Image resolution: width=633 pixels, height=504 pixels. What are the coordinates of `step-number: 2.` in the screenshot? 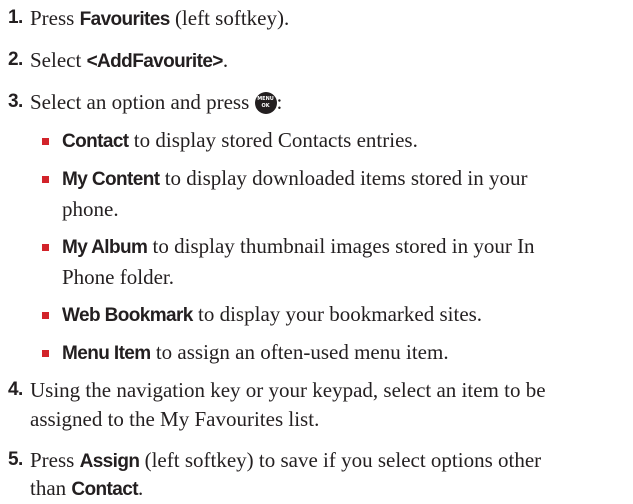 It's located at (15, 59).